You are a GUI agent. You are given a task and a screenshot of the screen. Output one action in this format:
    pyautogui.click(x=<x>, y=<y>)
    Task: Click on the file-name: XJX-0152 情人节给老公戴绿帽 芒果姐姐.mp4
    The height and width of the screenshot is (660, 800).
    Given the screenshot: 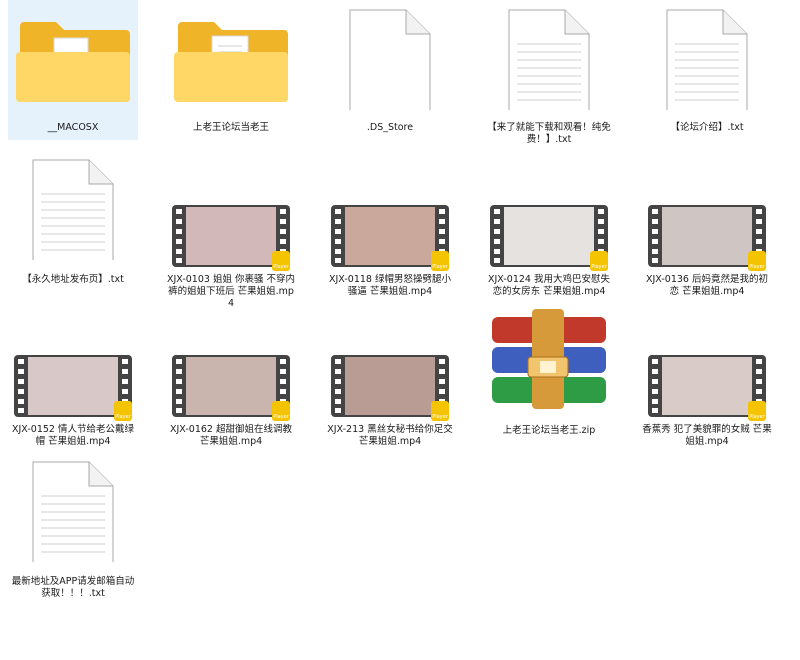 What is the action you would take?
    pyautogui.click(x=73, y=435)
    